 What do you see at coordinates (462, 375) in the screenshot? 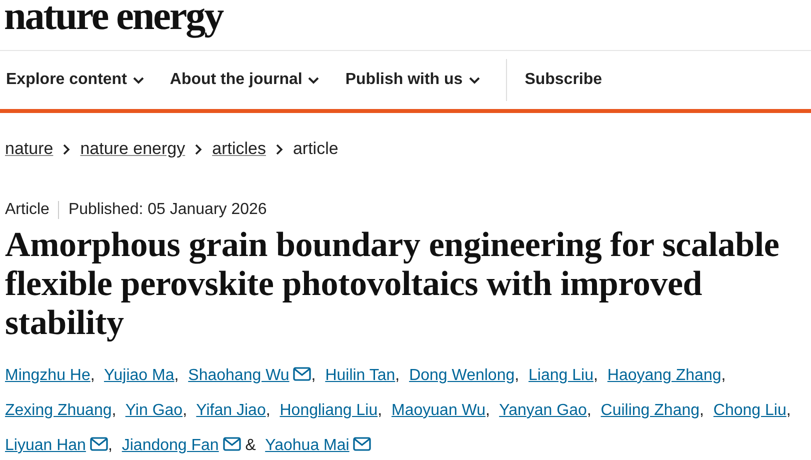
I see `author-link: Dong Wenlong` at bounding box center [462, 375].